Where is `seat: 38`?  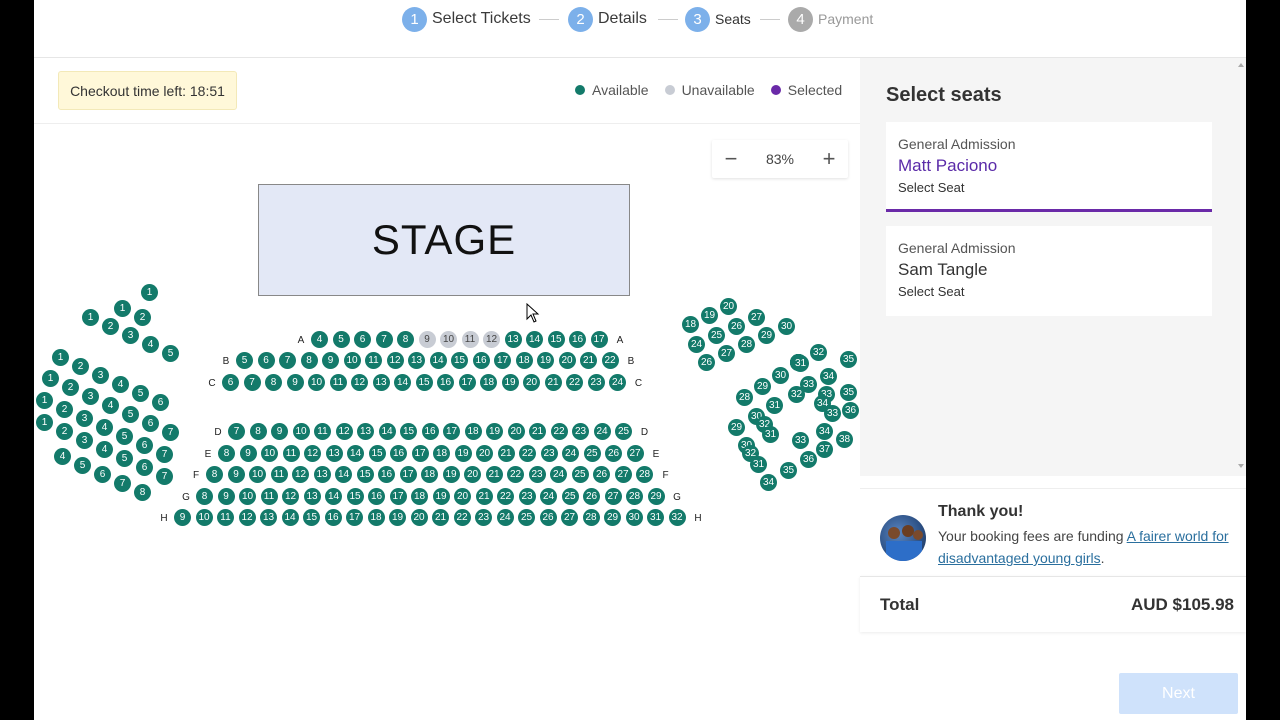
seat: 38 is located at coordinates (844, 439).